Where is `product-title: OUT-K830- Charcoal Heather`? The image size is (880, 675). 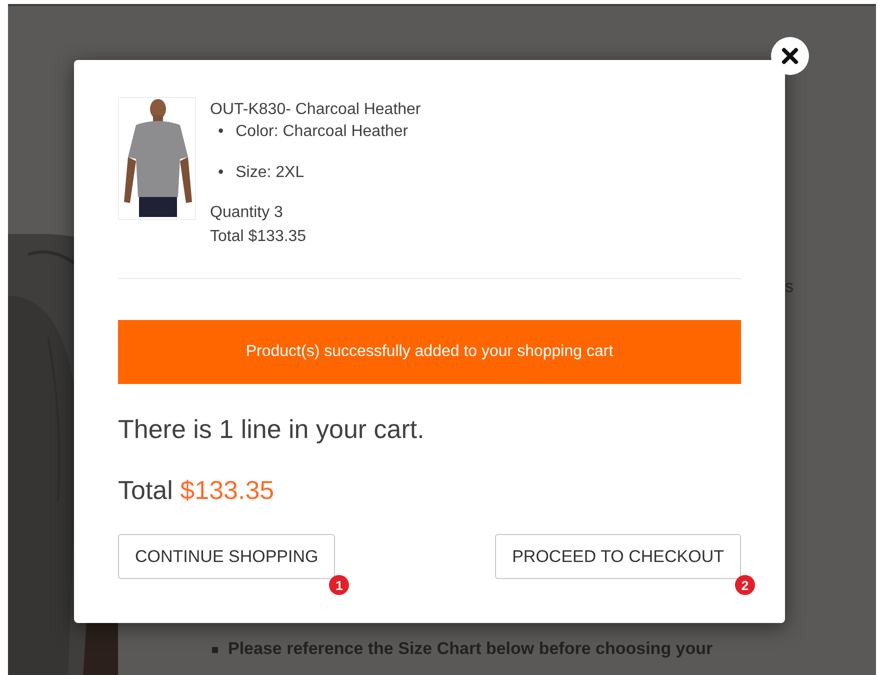 product-title: OUT-K830- Charcoal Heather is located at coordinates (315, 110).